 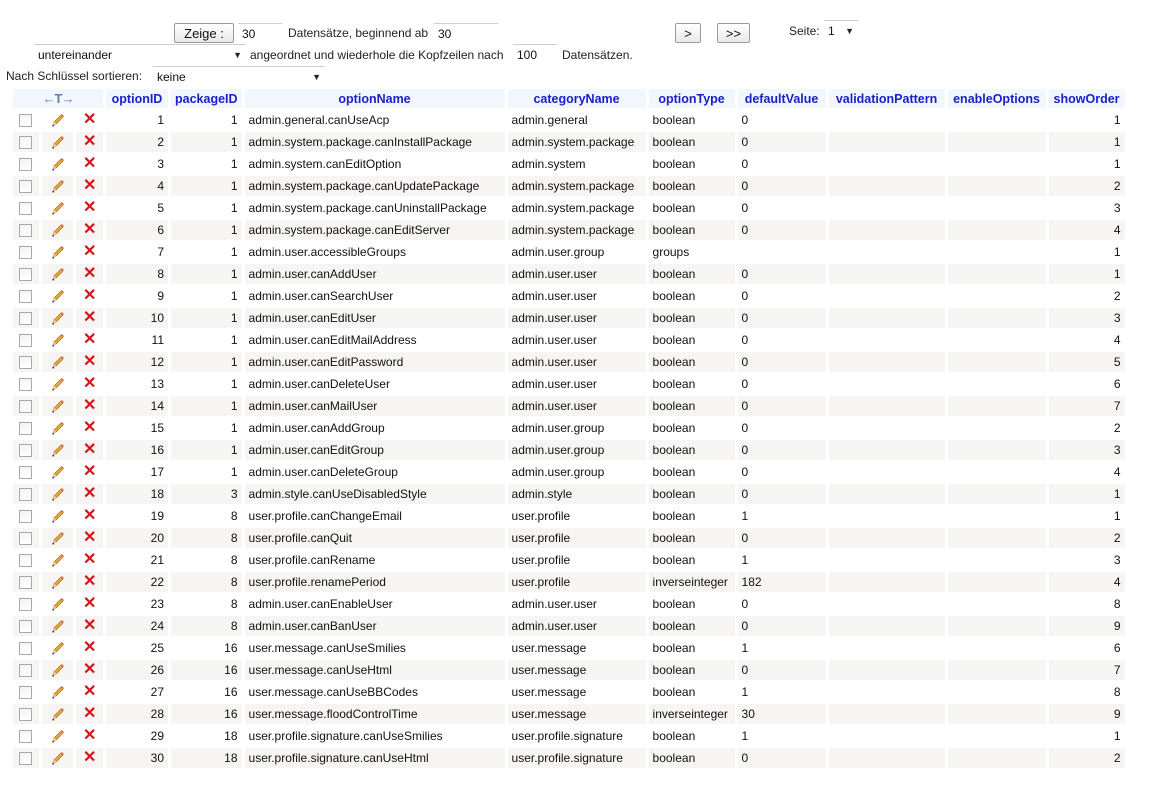 I want to click on next-page-button: >, so click(x=688, y=33).